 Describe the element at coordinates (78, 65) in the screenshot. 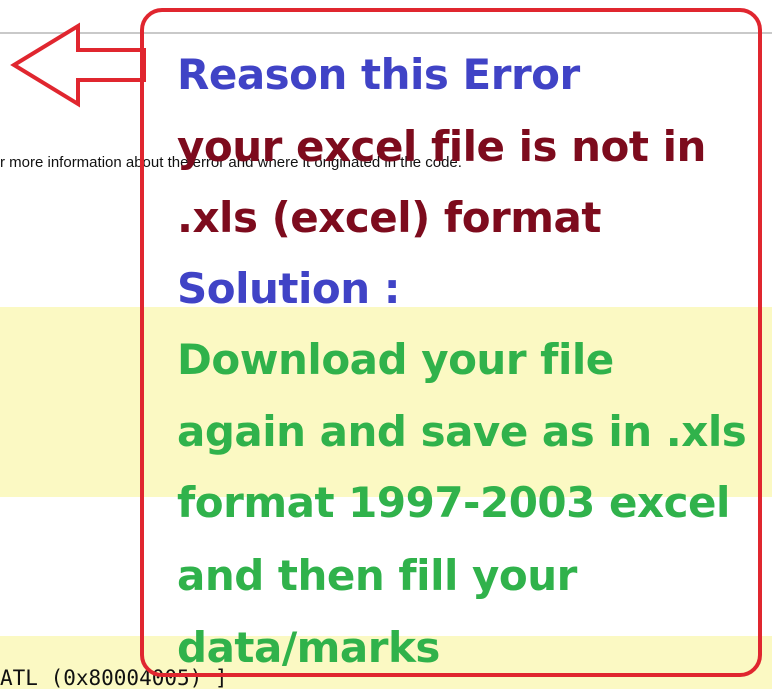

I see `left-arrow-icon` at that location.